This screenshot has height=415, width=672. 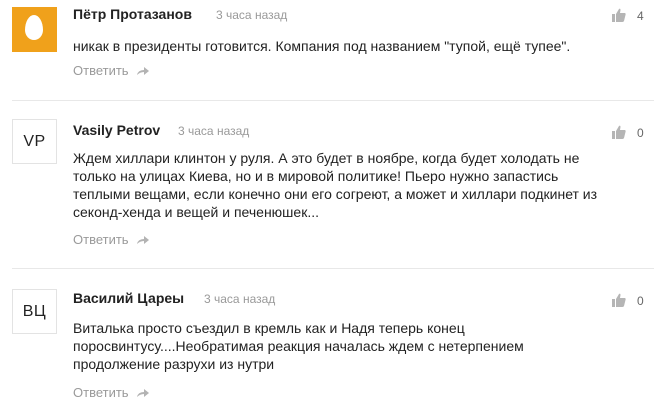 I want to click on comment-author: Пётр Протазанов, so click(x=132, y=14).